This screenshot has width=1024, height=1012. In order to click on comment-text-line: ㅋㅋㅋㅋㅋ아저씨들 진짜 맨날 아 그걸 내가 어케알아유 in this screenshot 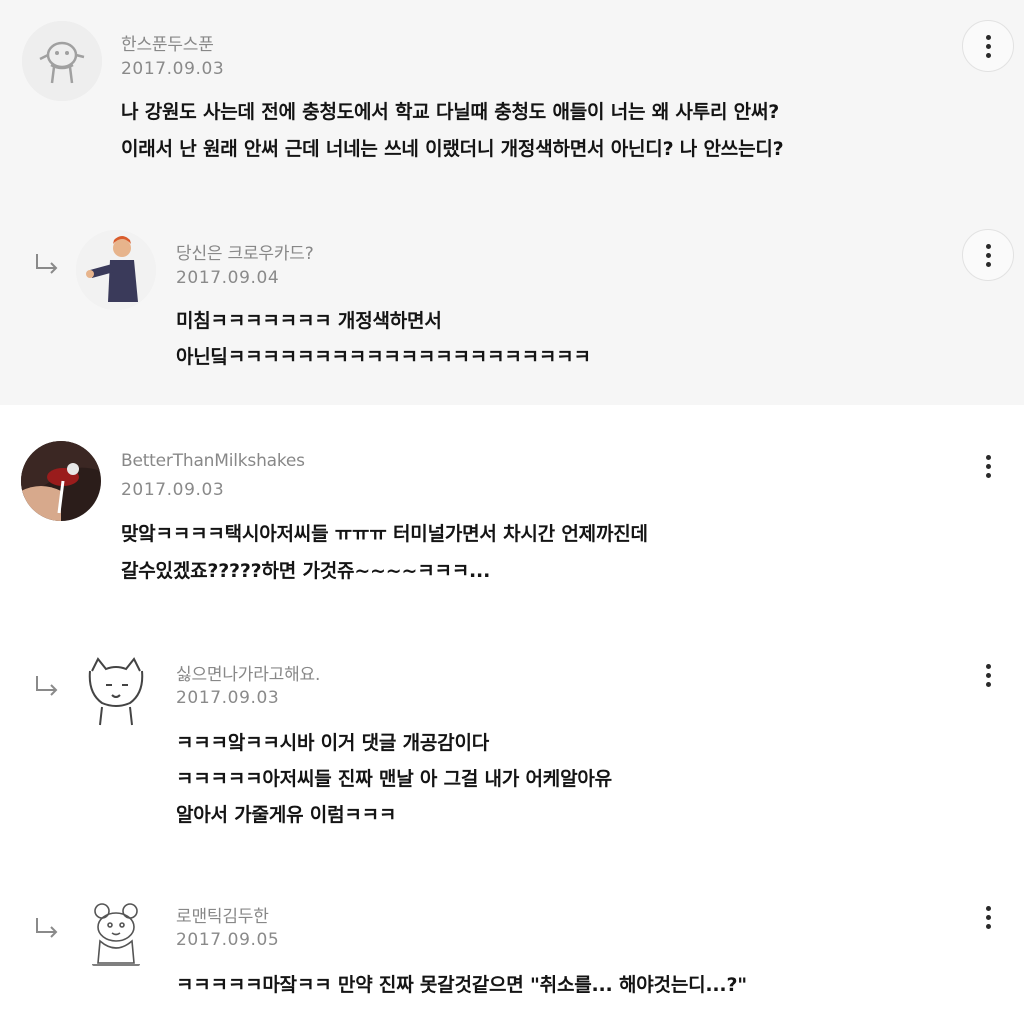, I will do `click(394, 779)`.